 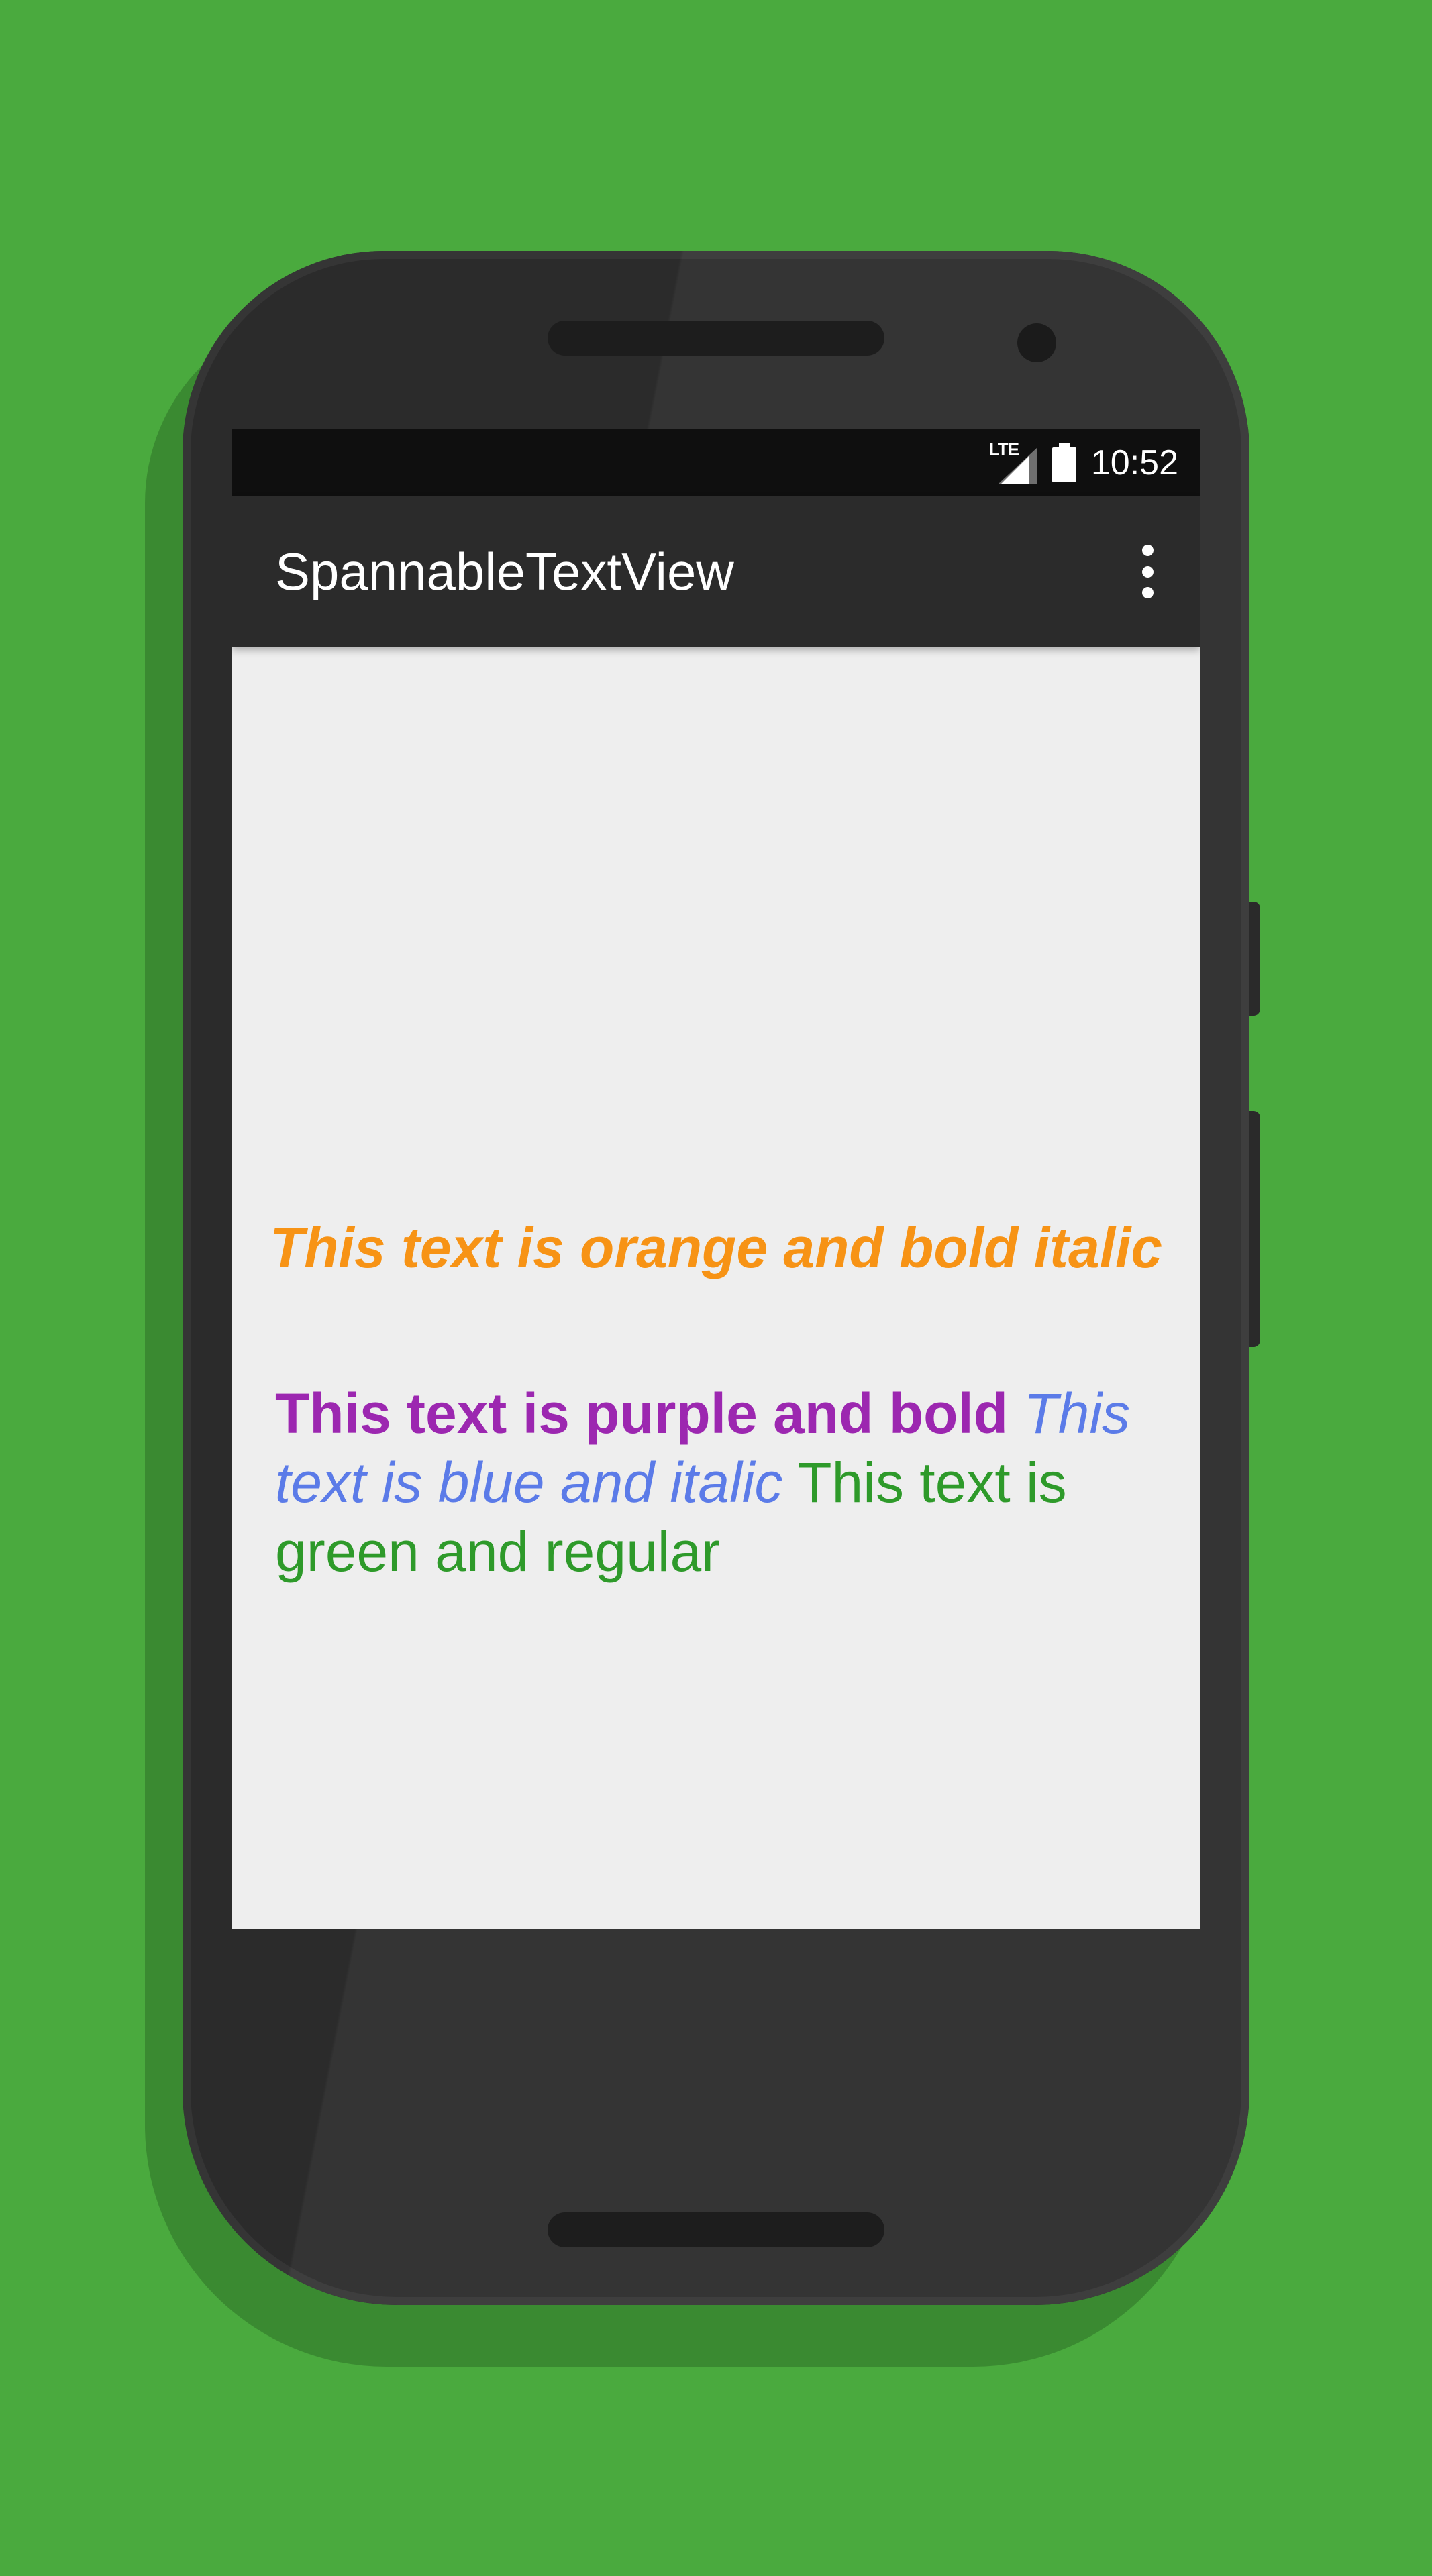 I want to click on status-icons: LTE 10:52, so click(x=1083, y=462).